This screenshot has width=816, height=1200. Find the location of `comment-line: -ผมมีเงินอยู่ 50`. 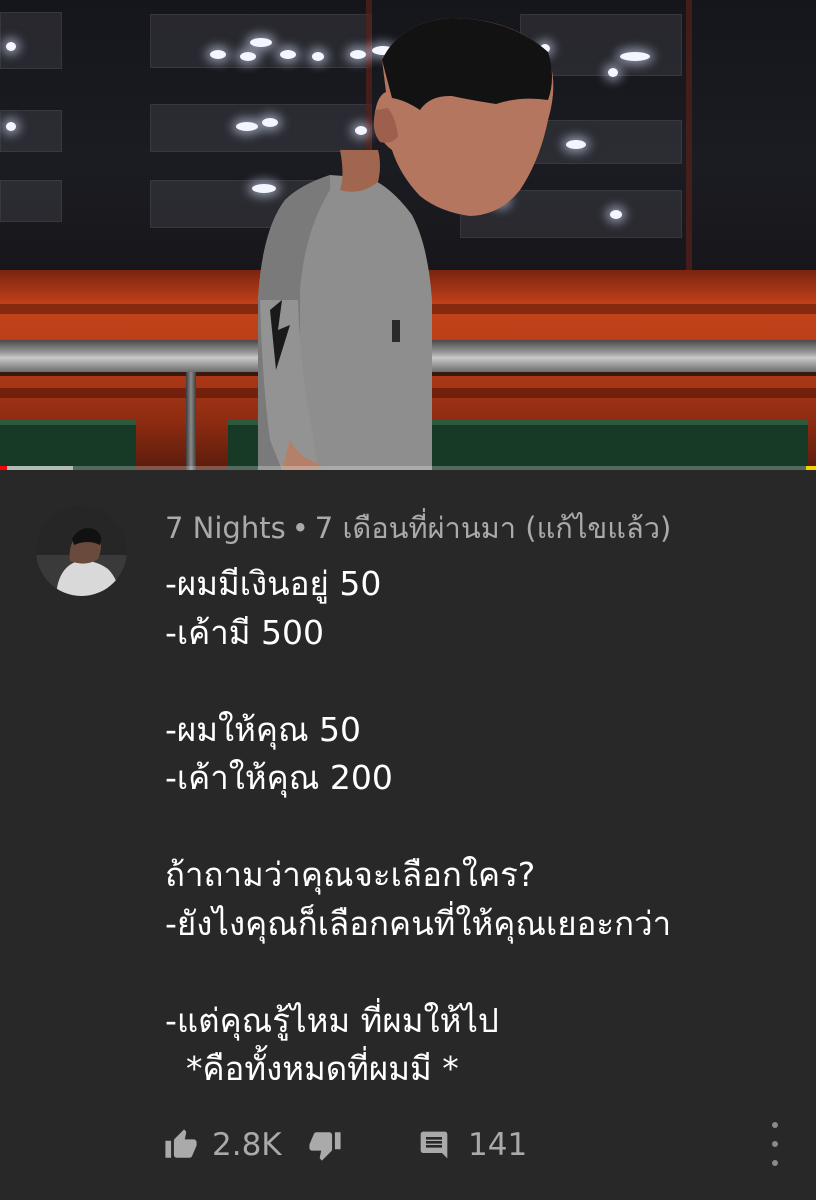

comment-line: -ผมมีเงินอยู่ 50 is located at coordinates (273, 583).